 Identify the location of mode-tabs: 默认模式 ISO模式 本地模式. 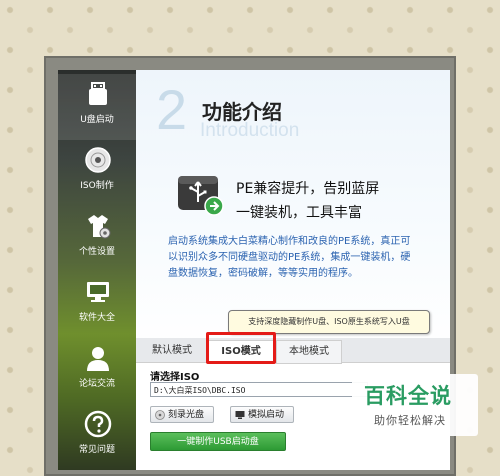
(293, 351).